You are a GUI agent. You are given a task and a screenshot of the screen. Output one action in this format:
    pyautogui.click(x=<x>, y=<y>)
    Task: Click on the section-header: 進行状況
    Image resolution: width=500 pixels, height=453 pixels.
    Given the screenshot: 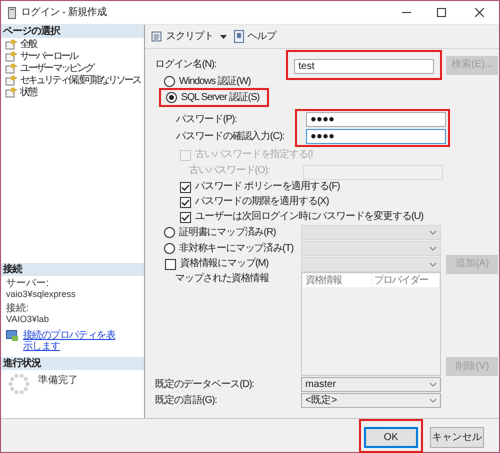 What is the action you would take?
    pyautogui.click(x=72, y=363)
    